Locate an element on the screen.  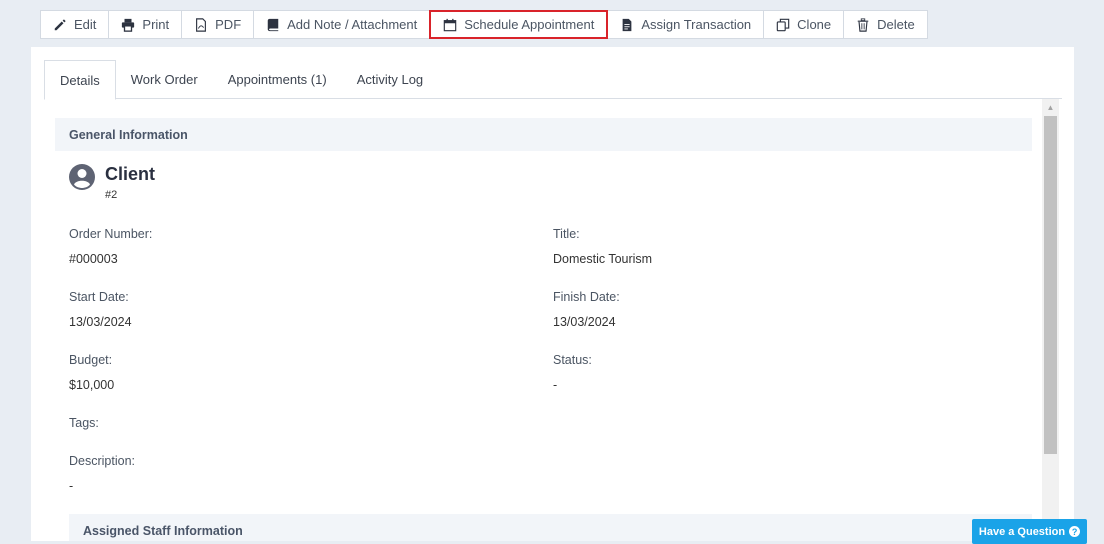
client-block: Client #2 is located at coordinates (111, 182).